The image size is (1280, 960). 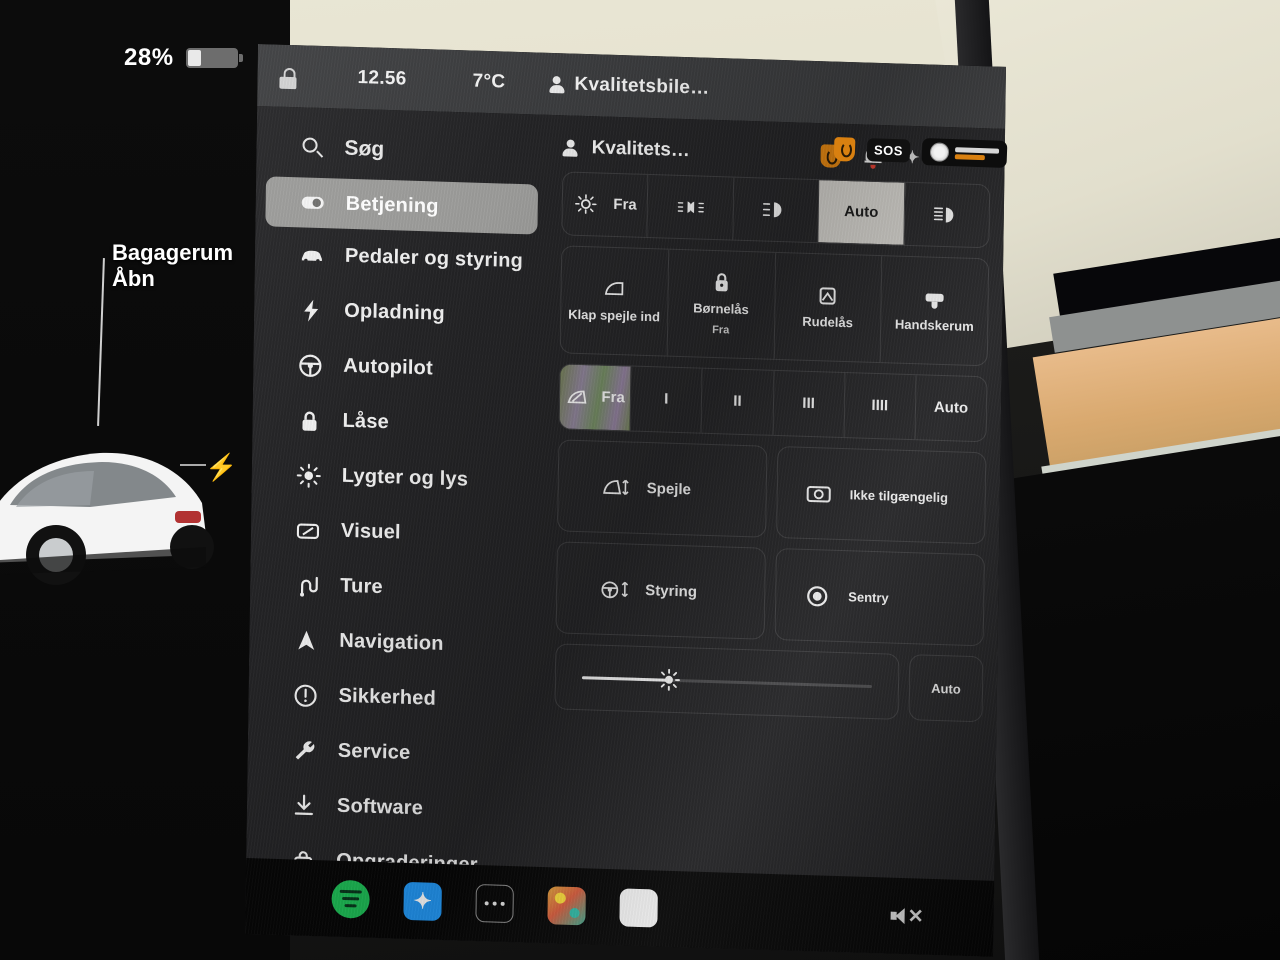 I want to click on wipers-option-auto: Auto, so click(x=950, y=408).